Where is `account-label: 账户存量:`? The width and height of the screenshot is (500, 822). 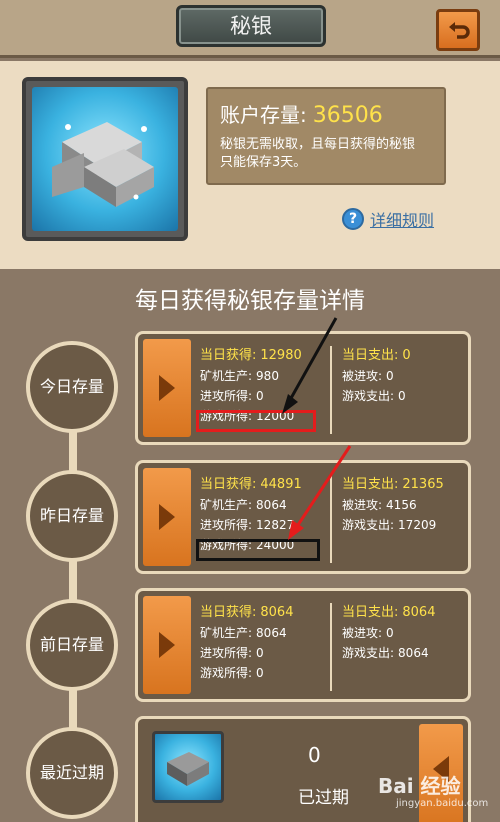
account-label: 账户存量: is located at coordinates (263, 115).